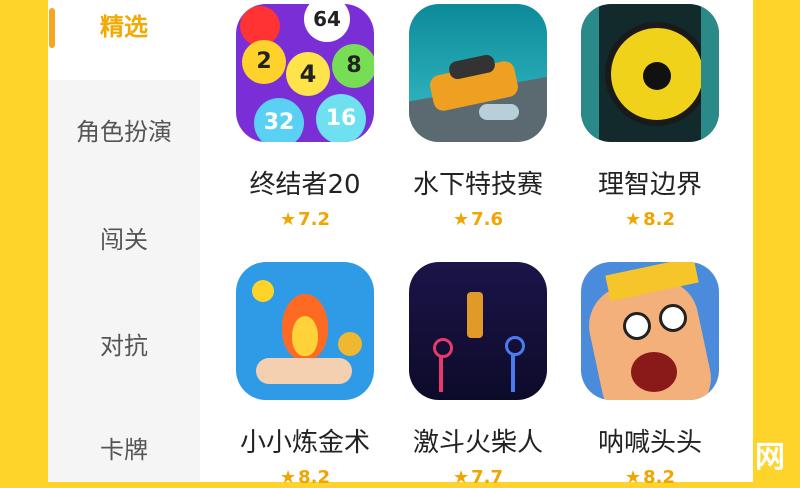 This screenshot has width=800, height=488. I want to click on app-card: 水下特技赛 ★ 7.6, so click(478, 117).